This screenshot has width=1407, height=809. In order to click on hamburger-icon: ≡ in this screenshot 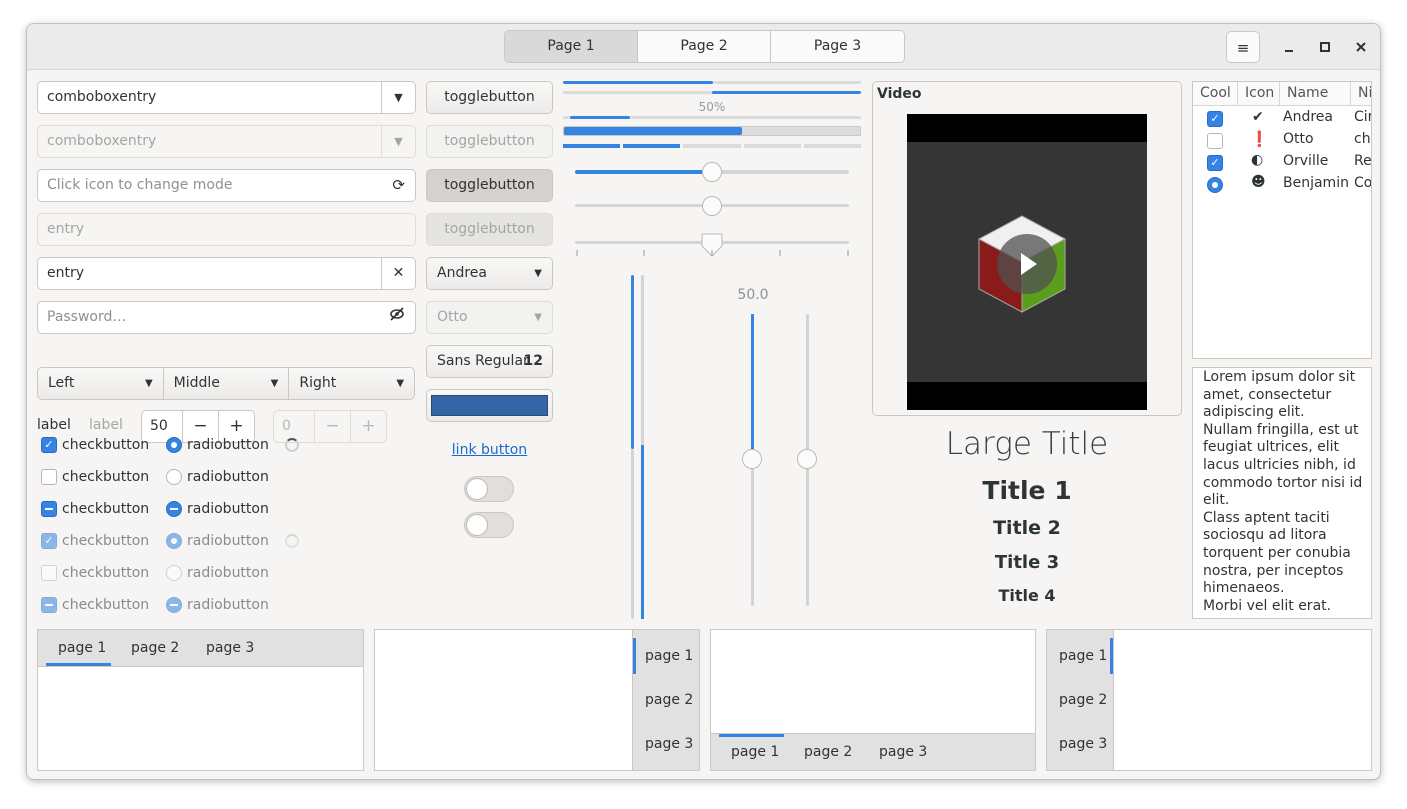, I will do `click(1243, 48)`.